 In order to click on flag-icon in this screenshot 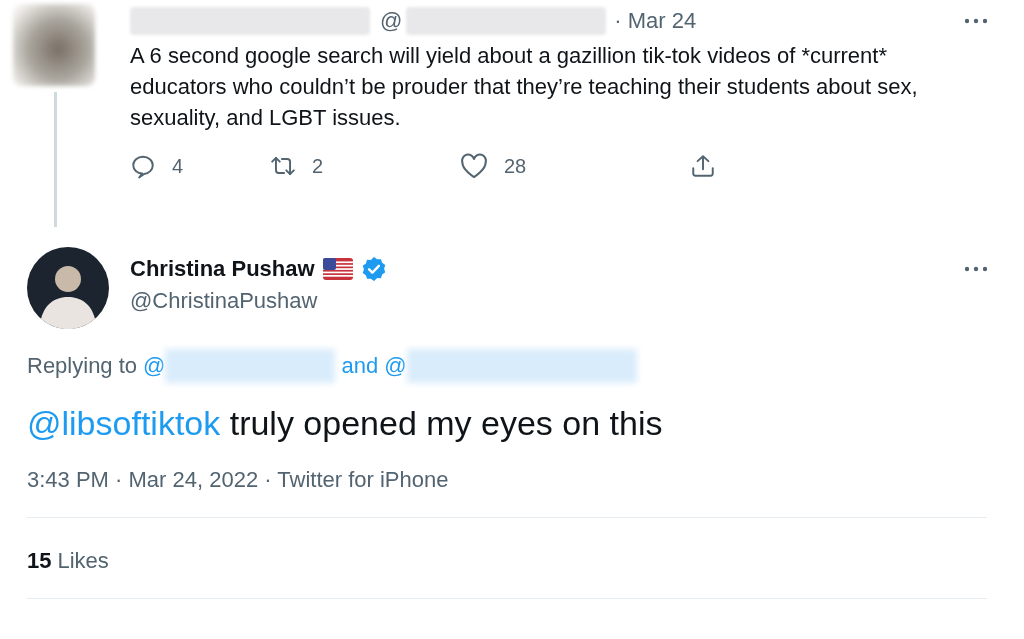, I will do `click(337, 269)`.